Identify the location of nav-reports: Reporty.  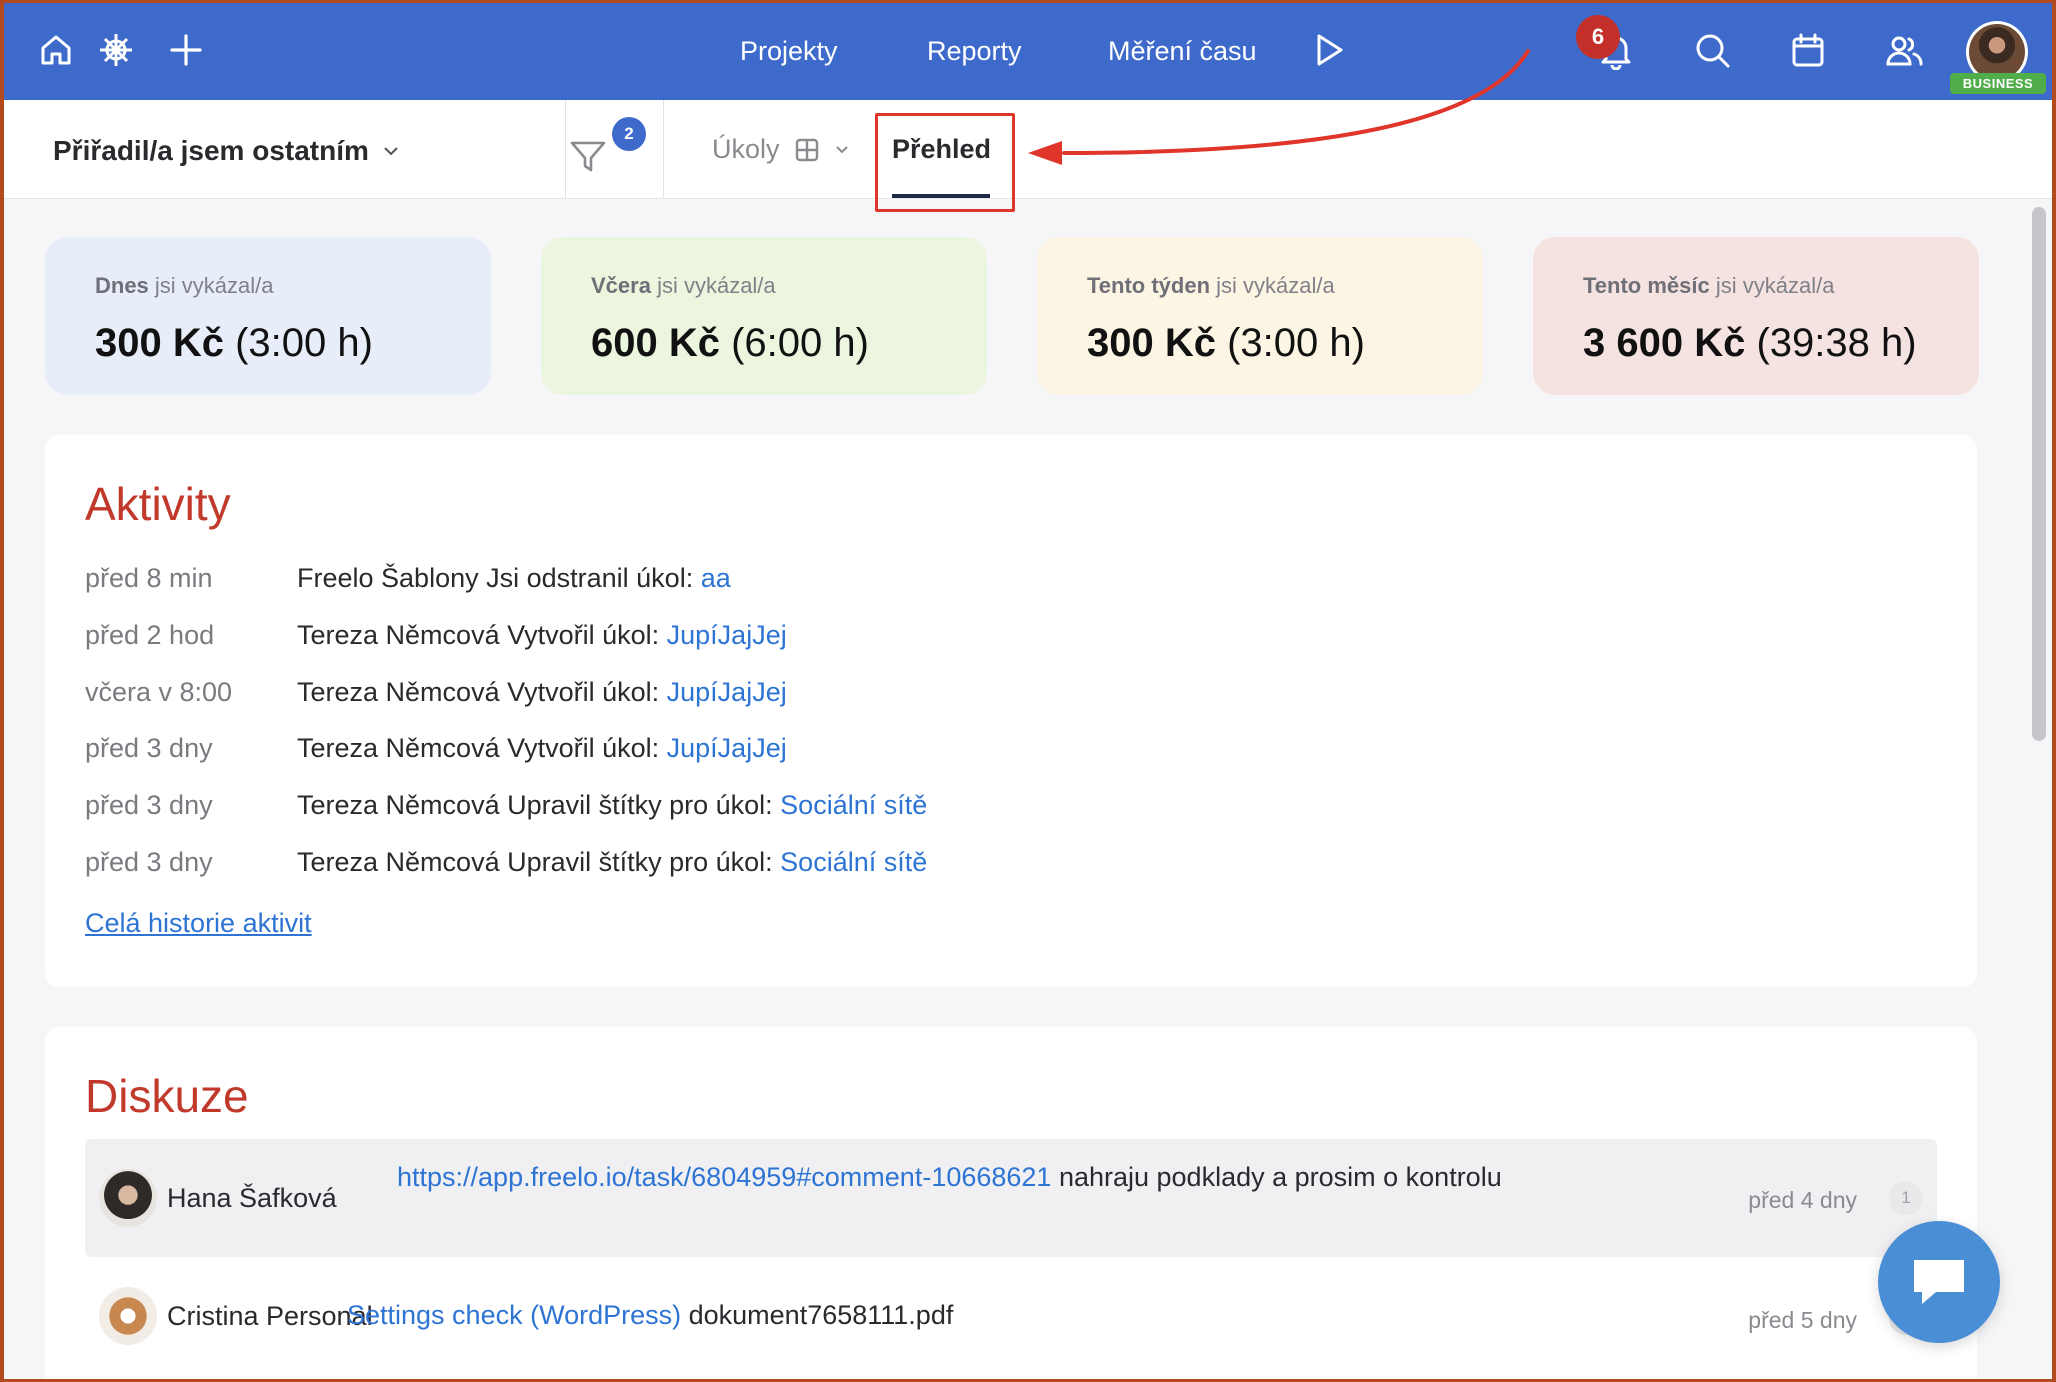
(974, 51).